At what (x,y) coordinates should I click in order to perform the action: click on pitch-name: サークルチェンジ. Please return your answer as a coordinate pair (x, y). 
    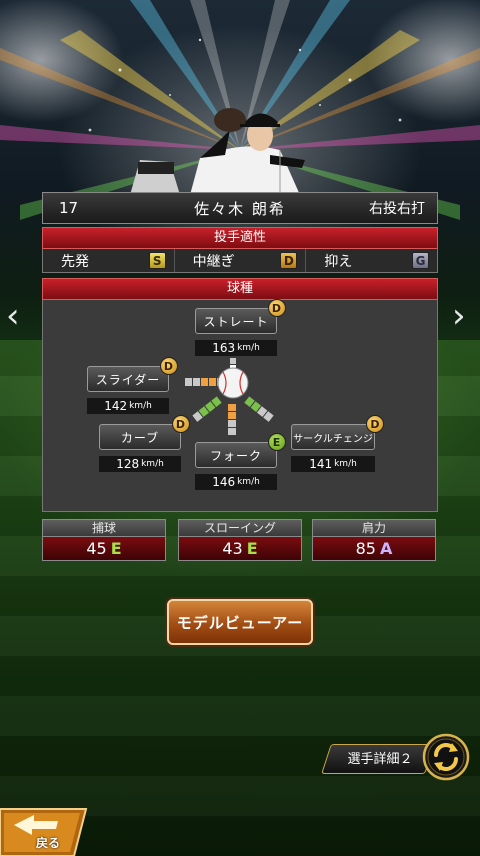
    Looking at the image, I should click on (333, 439).